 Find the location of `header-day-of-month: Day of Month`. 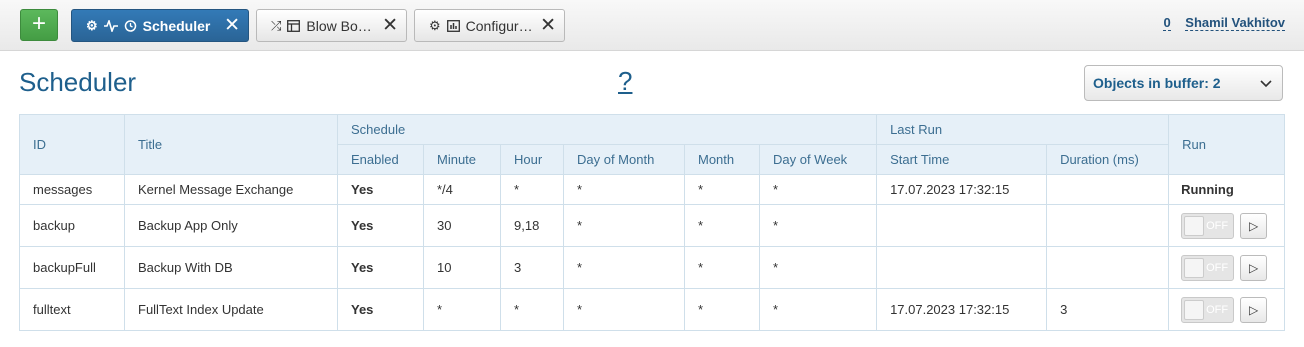

header-day-of-month: Day of Month is located at coordinates (624, 159).